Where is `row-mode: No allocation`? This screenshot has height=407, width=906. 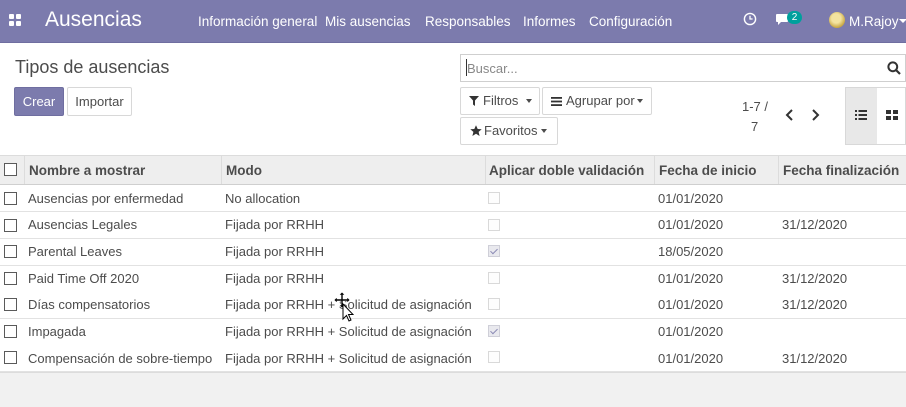
row-mode: No allocation is located at coordinates (263, 198).